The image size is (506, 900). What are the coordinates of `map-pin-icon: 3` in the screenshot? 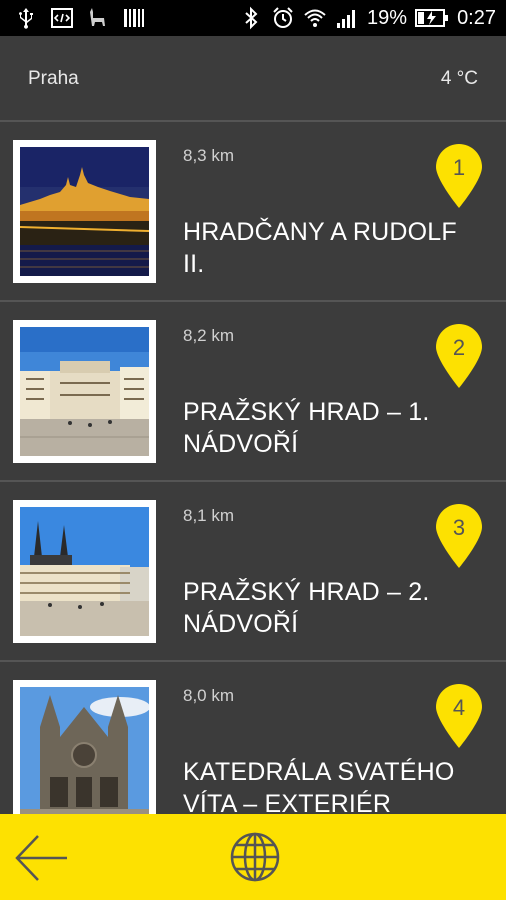 It's located at (459, 536).